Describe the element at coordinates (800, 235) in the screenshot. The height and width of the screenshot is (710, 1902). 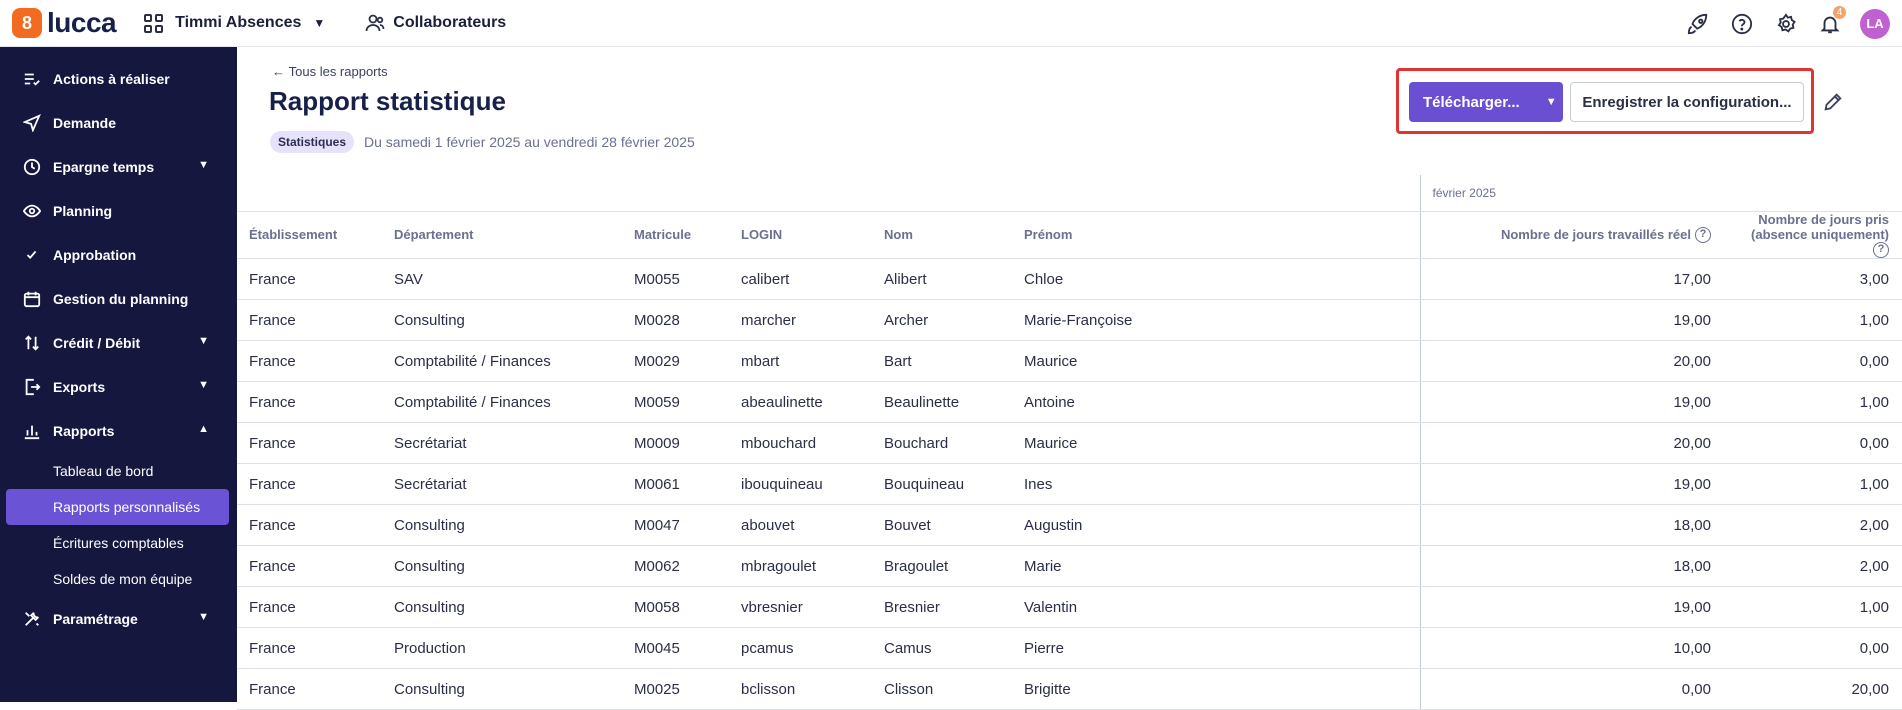
I see `column-header: LOGIN` at that location.